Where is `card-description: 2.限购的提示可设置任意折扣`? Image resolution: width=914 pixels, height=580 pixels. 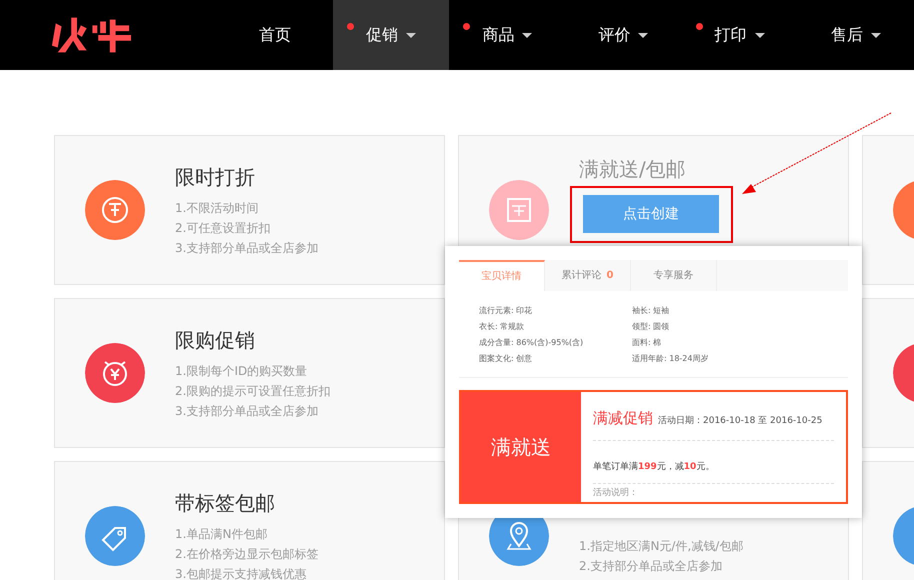 card-description: 2.限购的提示可设置任意折扣 is located at coordinates (252, 391).